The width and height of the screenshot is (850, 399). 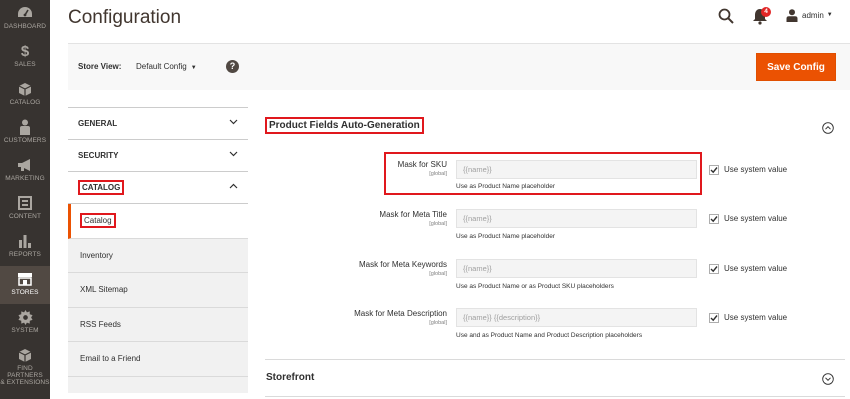 What do you see at coordinates (25, 355) in the screenshot?
I see `partners-icon` at bounding box center [25, 355].